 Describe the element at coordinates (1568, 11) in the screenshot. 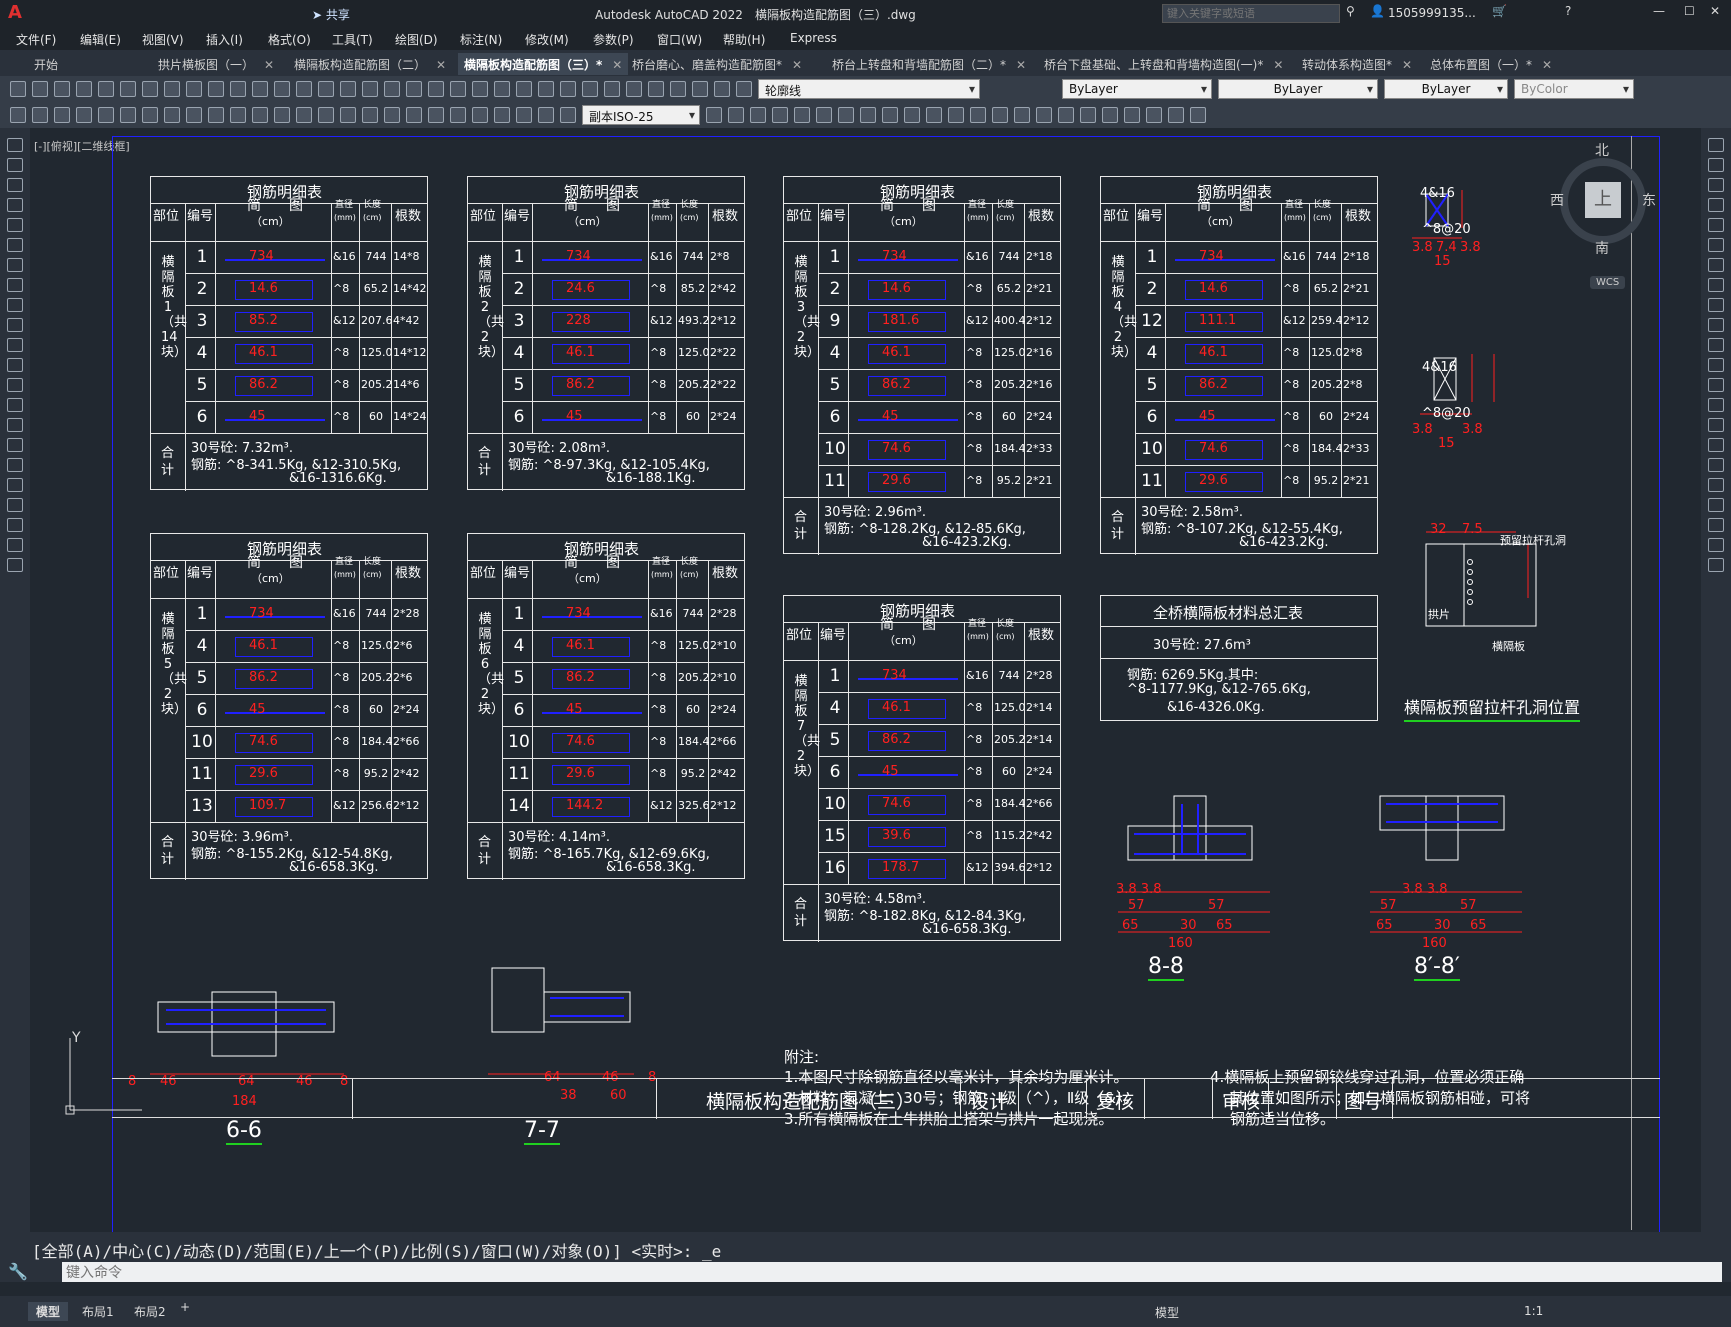

I see `help-icon: ?` at that location.